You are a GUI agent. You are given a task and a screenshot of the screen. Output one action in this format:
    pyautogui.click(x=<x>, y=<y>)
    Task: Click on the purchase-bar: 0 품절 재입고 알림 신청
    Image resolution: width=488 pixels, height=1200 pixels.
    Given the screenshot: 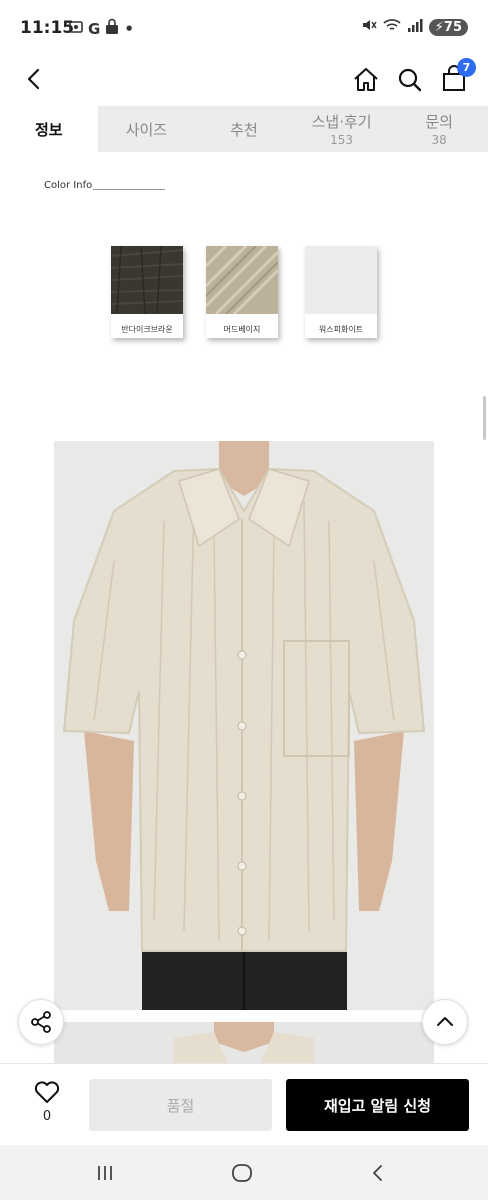 What is the action you would take?
    pyautogui.click(x=244, y=1104)
    